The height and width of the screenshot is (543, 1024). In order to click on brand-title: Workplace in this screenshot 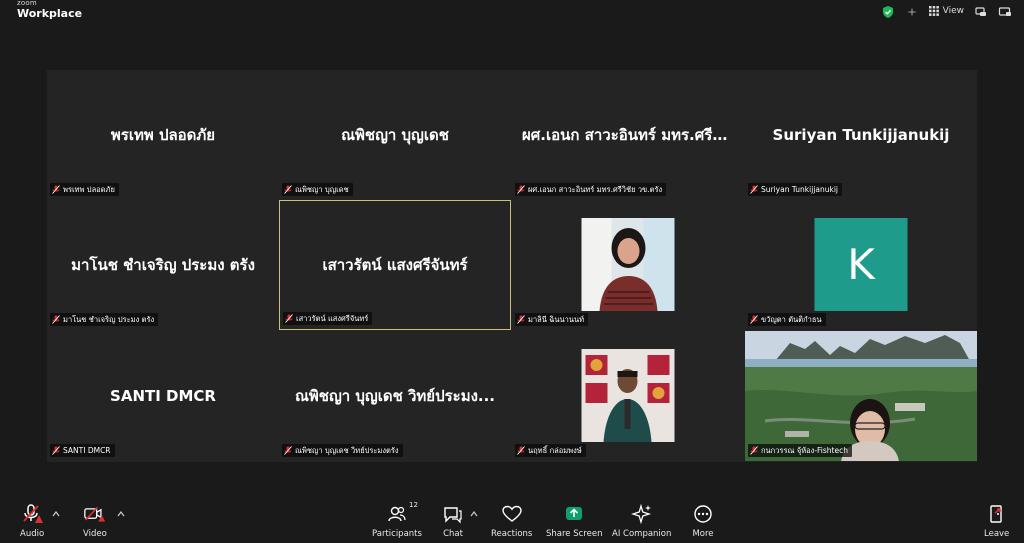, I will do `click(50, 13)`.